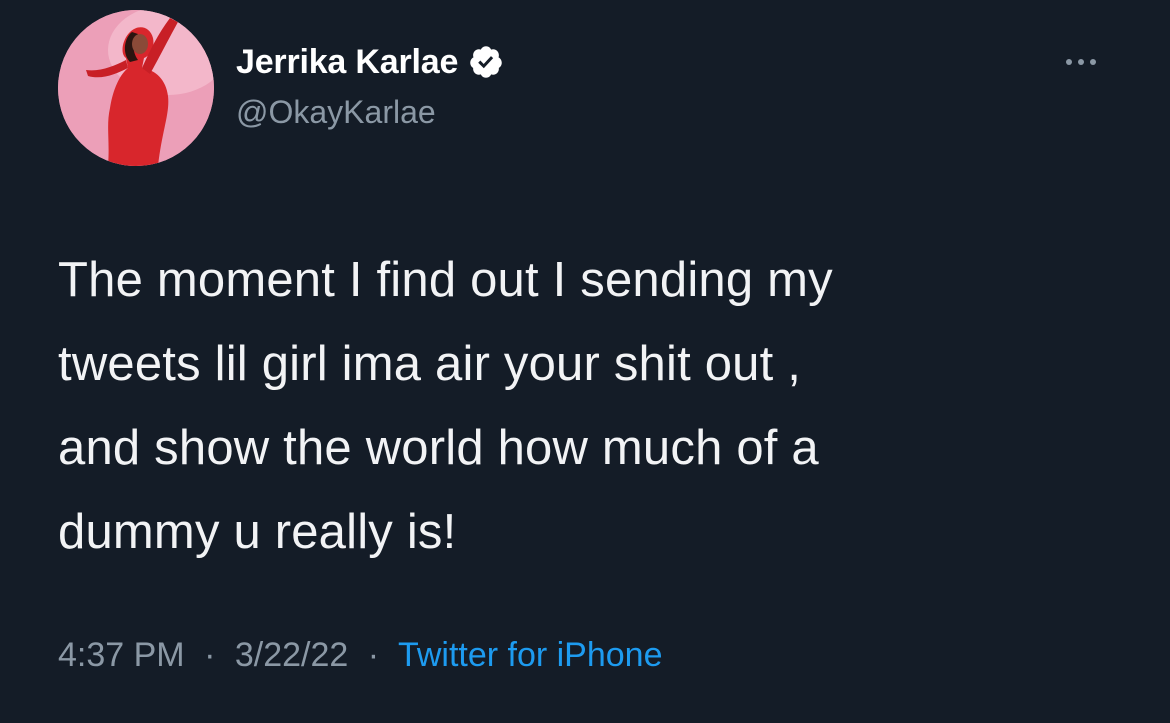 The image size is (1170, 723). I want to click on tweet-time: 4:37 PM, so click(121, 655).